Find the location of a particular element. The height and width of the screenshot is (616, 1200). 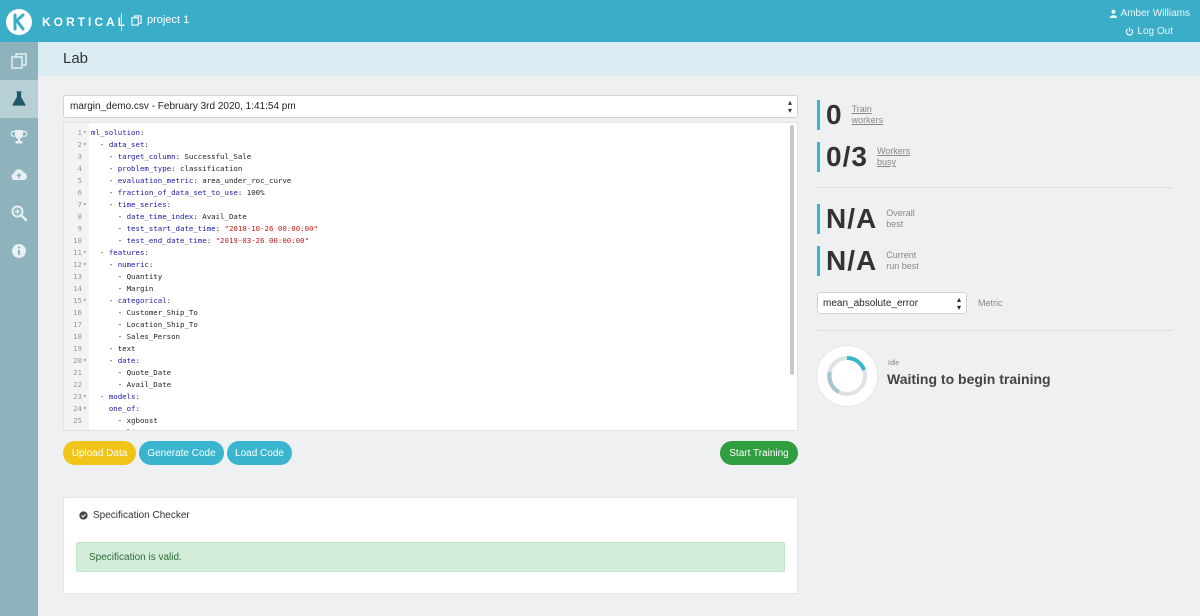

line-number: 4 is located at coordinates (79, 168).